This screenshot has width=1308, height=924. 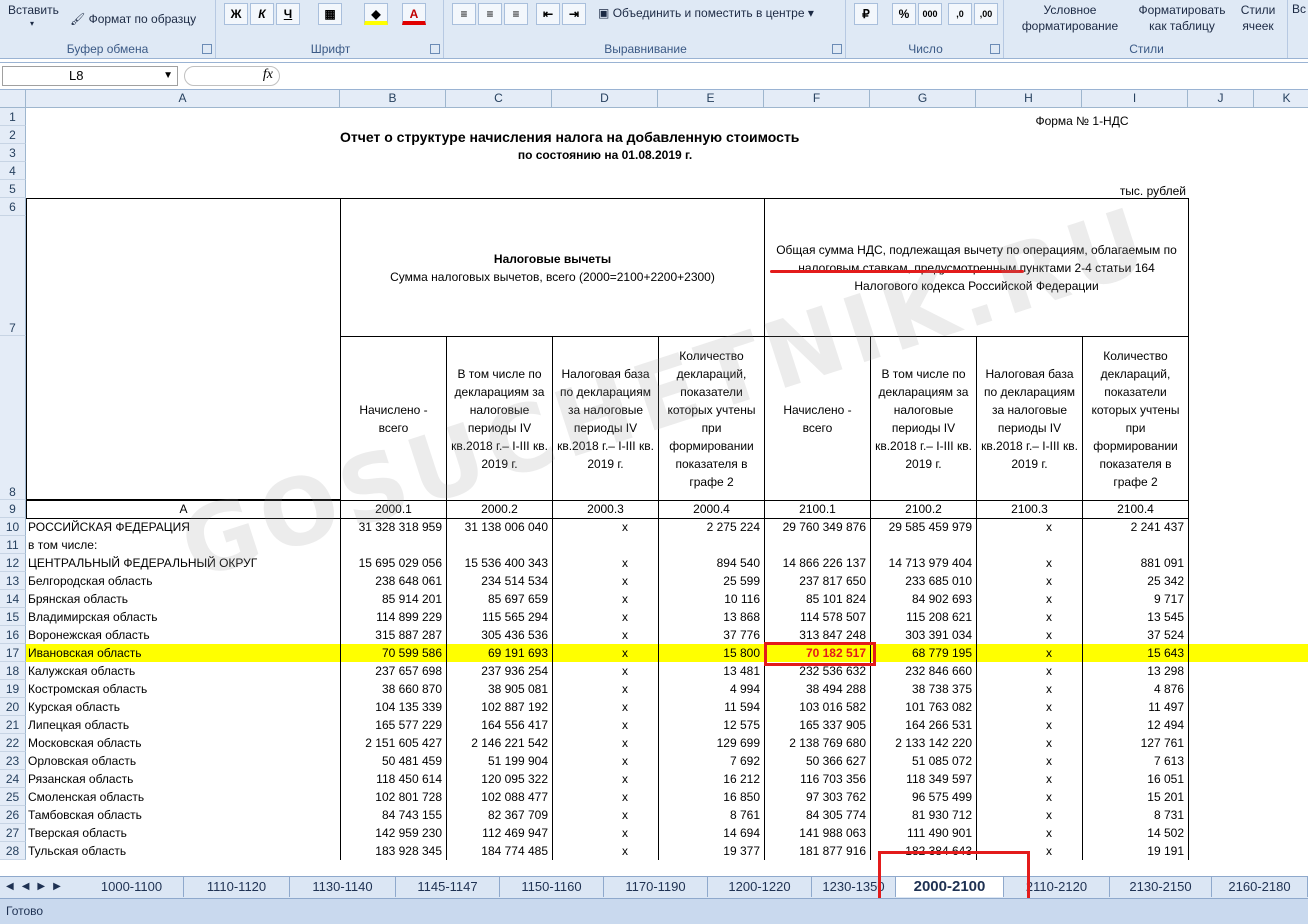 What do you see at coordinates (132, 887) in the screenshot?
I see `sheet-tab: 1000-1100` at bounding box center [132, 887].